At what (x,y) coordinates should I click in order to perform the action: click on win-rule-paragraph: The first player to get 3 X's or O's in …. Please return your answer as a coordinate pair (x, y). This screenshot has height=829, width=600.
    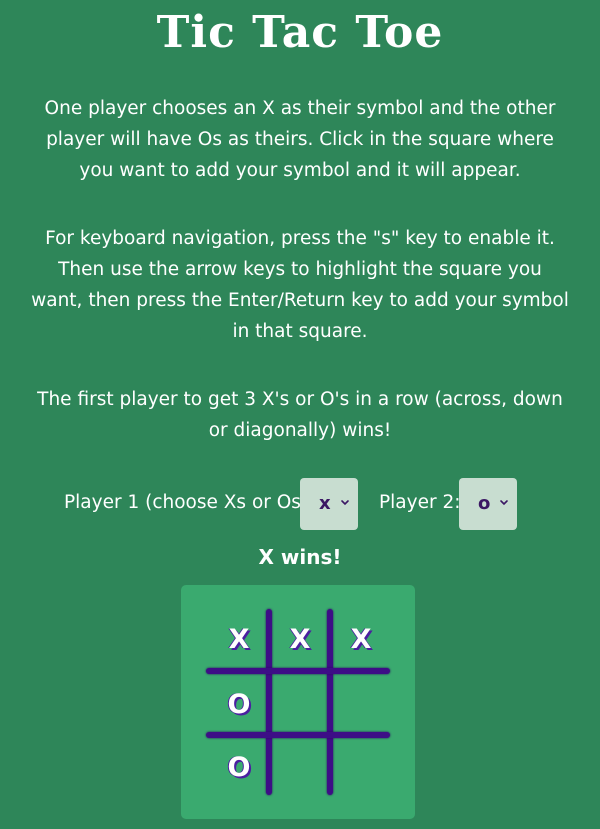
    Looking at the image, I should click on (300, 415).